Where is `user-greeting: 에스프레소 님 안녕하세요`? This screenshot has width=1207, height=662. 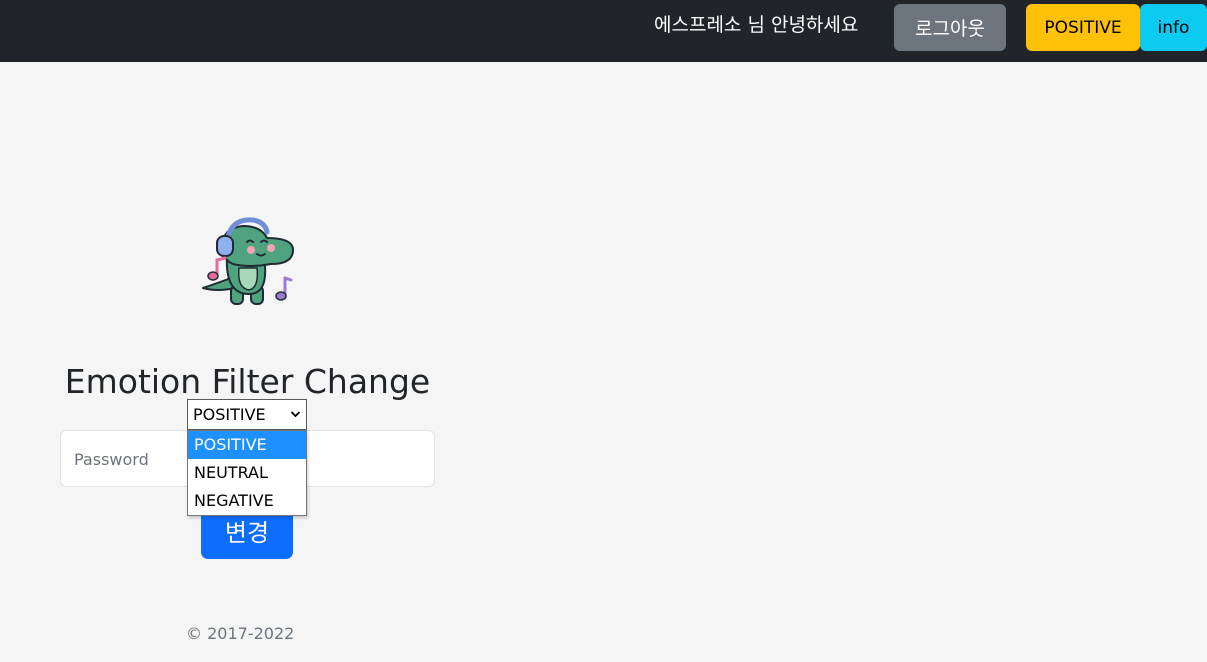 user-greeting: 에스프레소 님 안녕하세요 is located at coordinates (756, 25).